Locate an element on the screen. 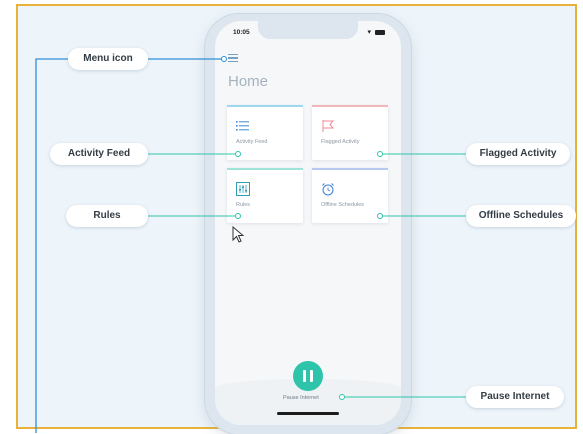 This screenshot has width=583, height=434. mouse-cursor-icon is located at coordinates (238, 234).